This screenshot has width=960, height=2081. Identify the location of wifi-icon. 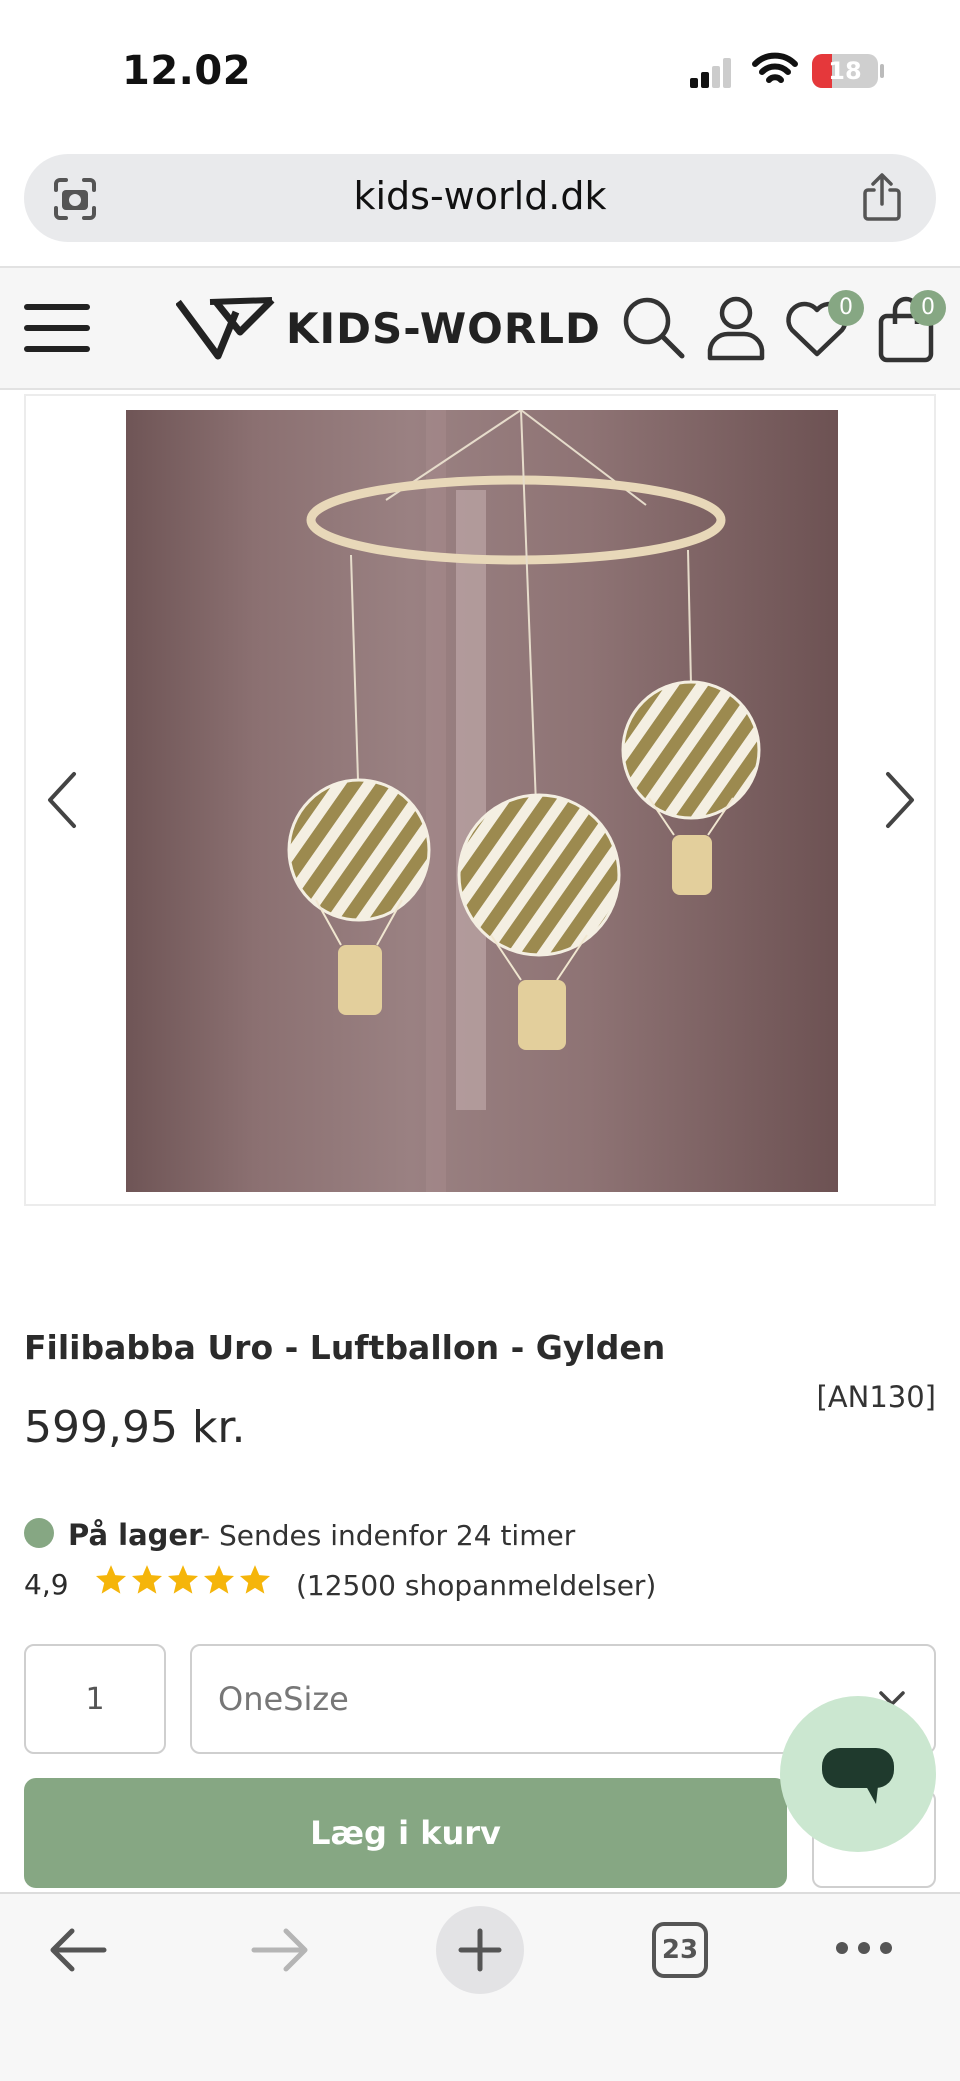
(775, 67).